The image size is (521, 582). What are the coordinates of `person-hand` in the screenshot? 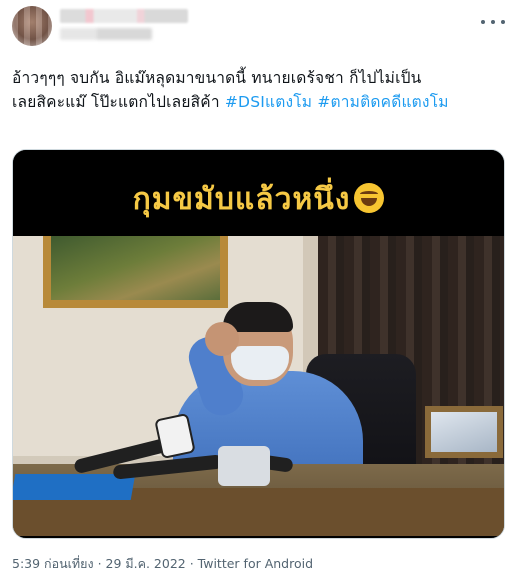 It's located at (222, 339).